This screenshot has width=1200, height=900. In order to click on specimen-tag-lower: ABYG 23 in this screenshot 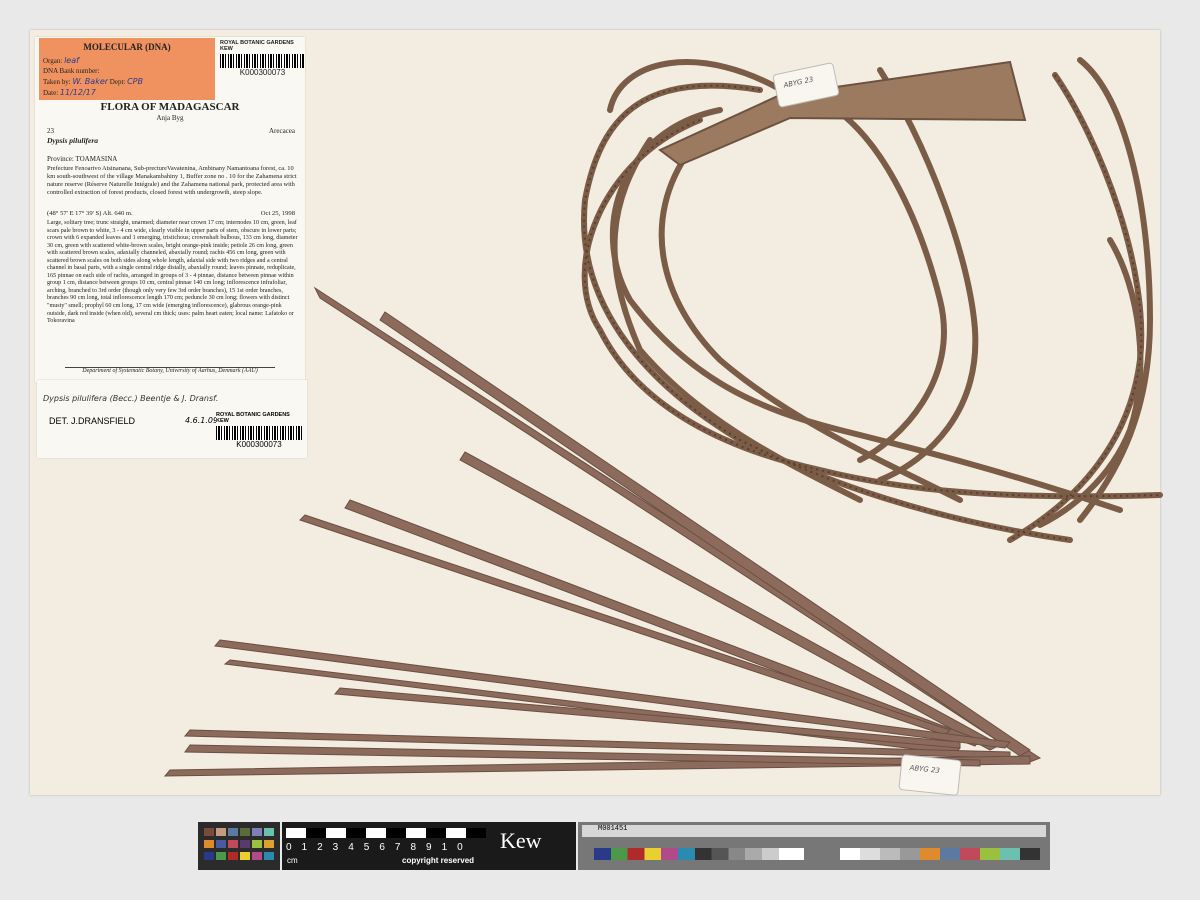, I will do `click(930, 775)`.